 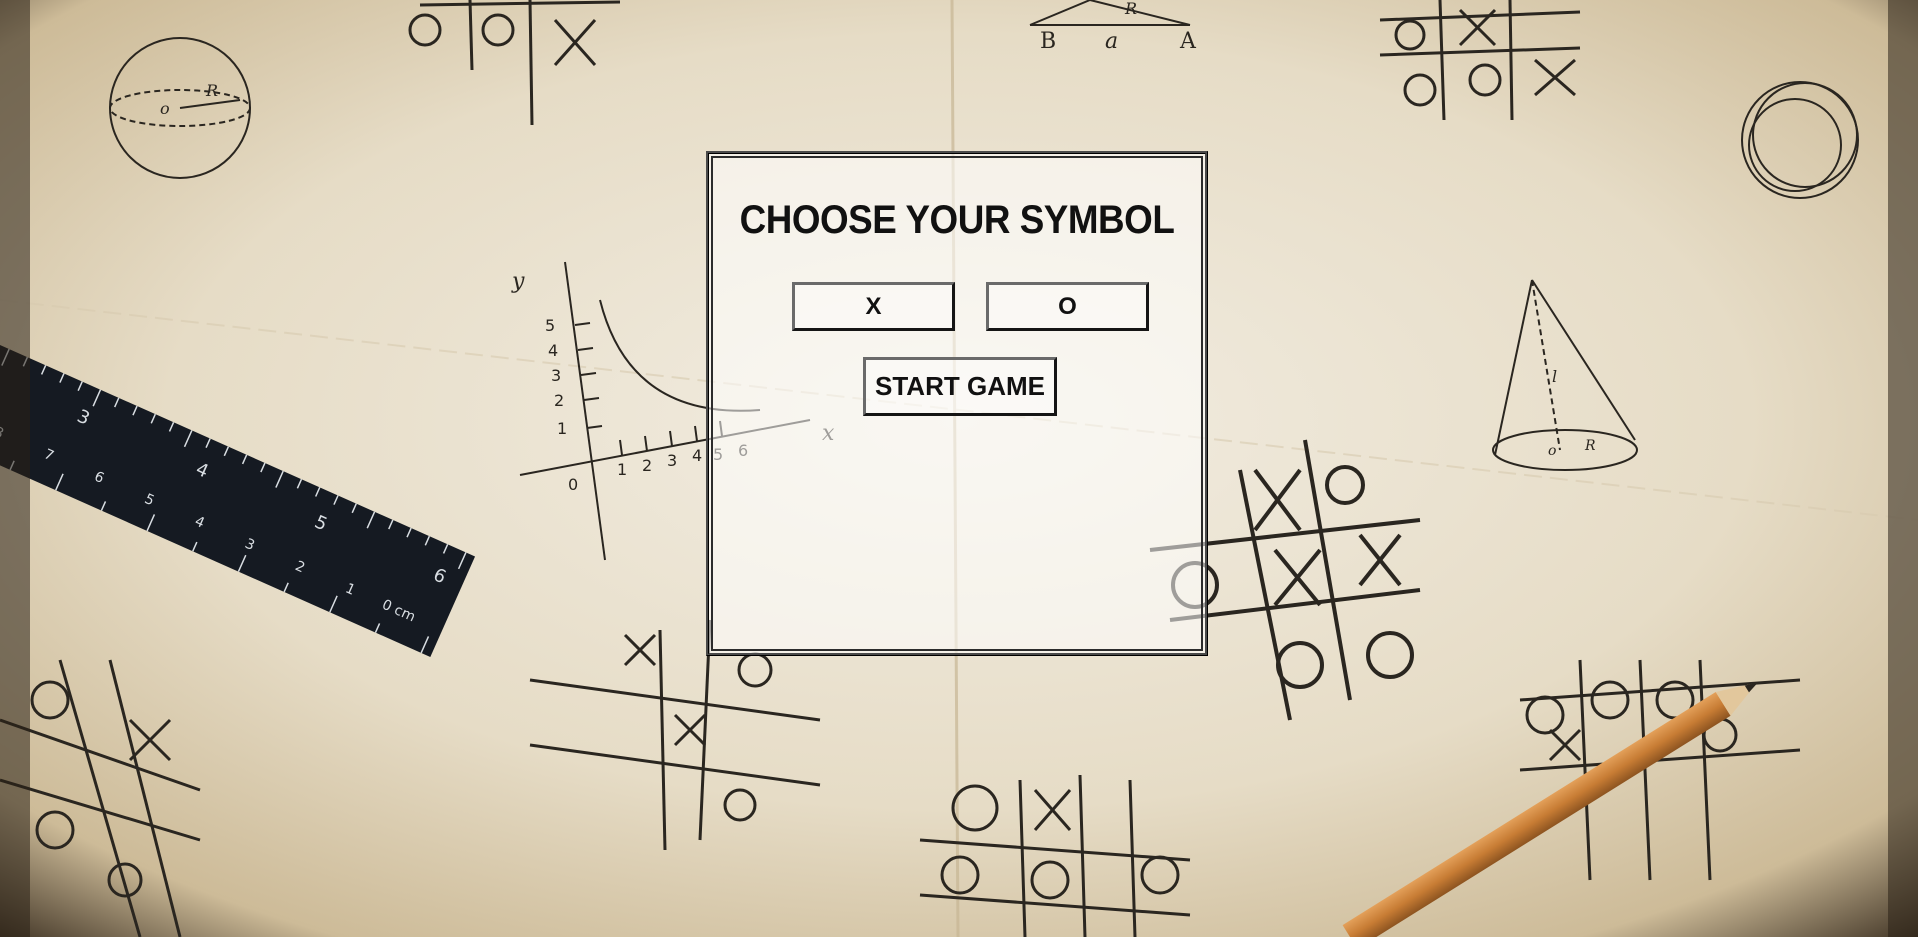 What do you see at coordinates (556, 375) in the screenshot?
I see `graph-y-tick-3: 3` at bounding box center [556, 375].